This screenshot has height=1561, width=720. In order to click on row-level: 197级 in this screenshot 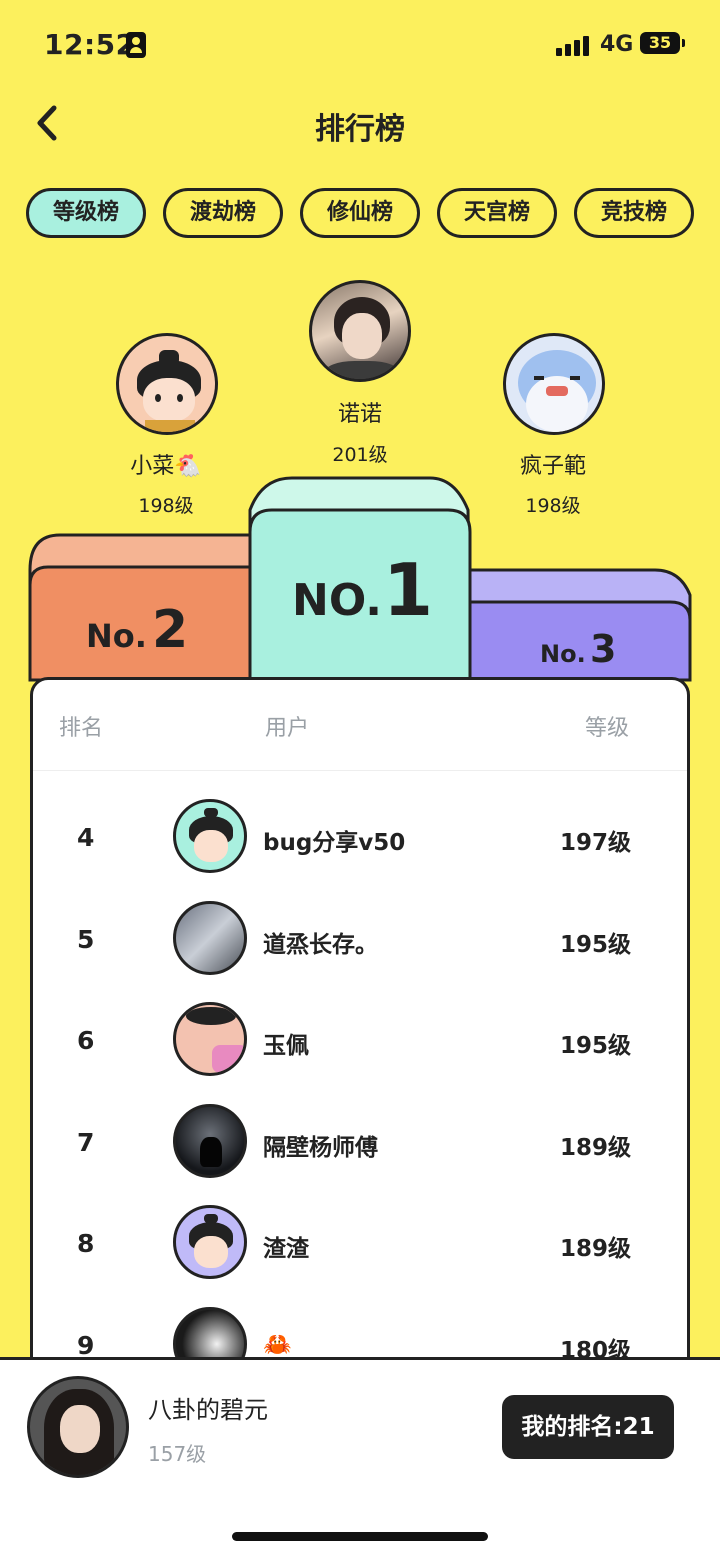, I will do `click(595, 843)`.